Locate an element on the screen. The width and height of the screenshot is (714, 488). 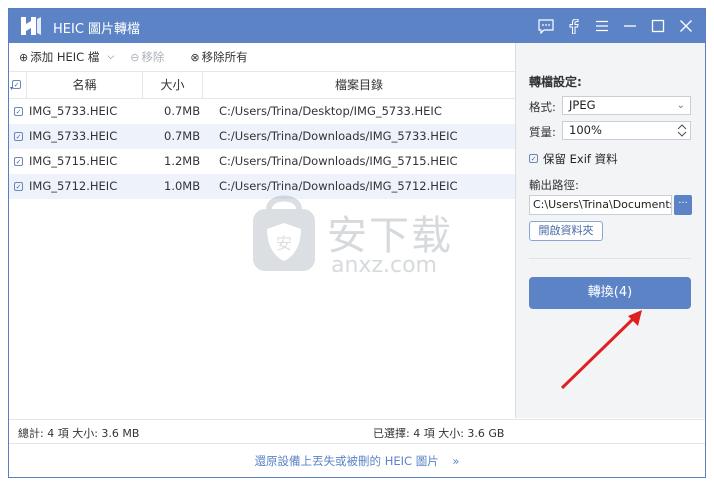
file-dir: C:/Users/Trina/Downloads/IMG_5715.HEIC is located at coordinates (338, 161).